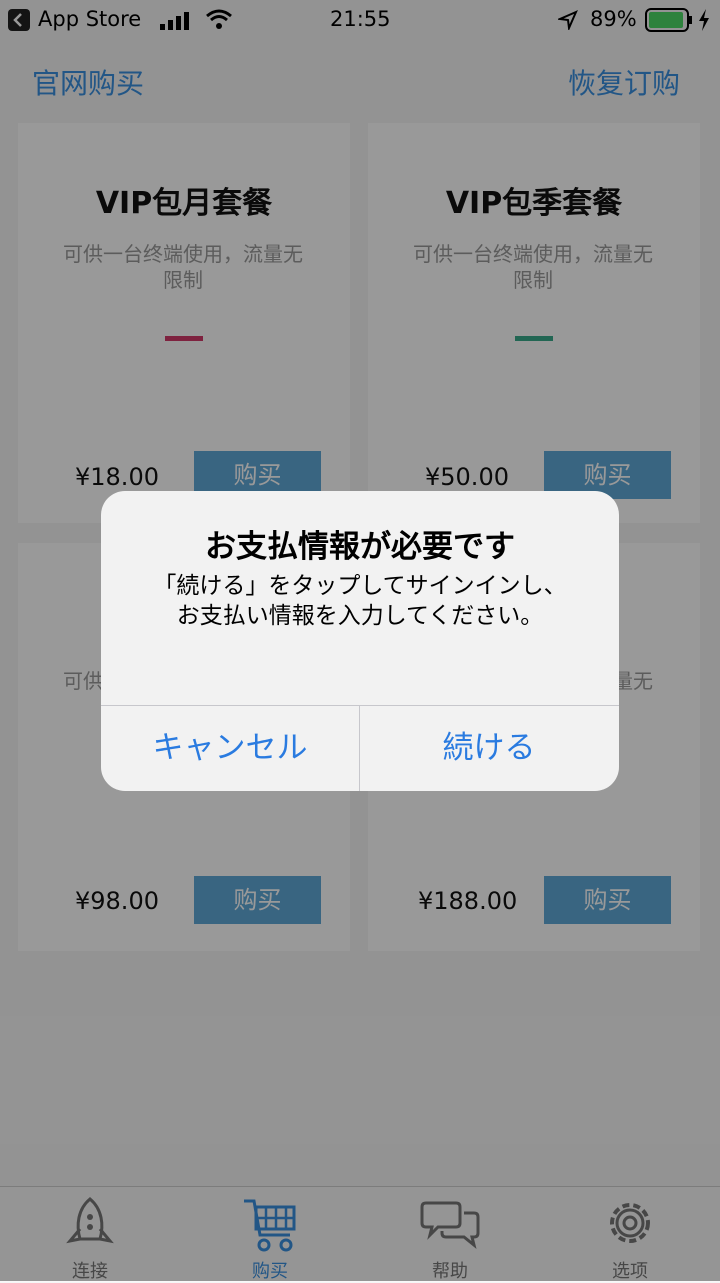  What do you see at coordinates (360, 601) in the screenshot?
I see `alert-message: 「続ける」をタップしてサインインし、お支払い情報を入力してください。` at bounding box center [360, 601].